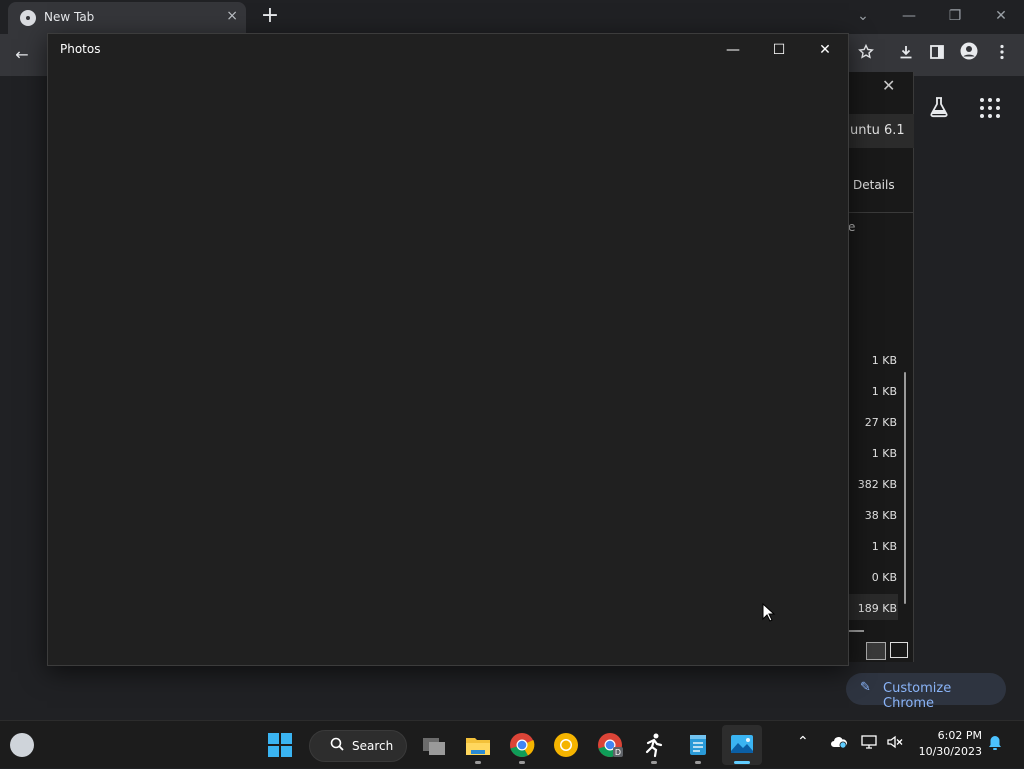 The image size is (1024, 769). What do you see at coordinates (69, 17) in the screenshot?
I see `tab-title: New Tab` at bounding box center [69, 17].